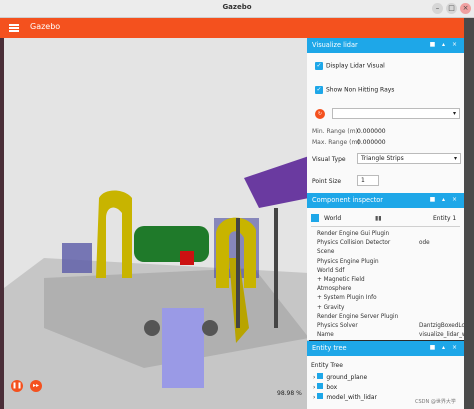 This screenshot has width=474, height=409. I want to click on visual-type-select: Triangle Strips ▾, so click(409, 158).